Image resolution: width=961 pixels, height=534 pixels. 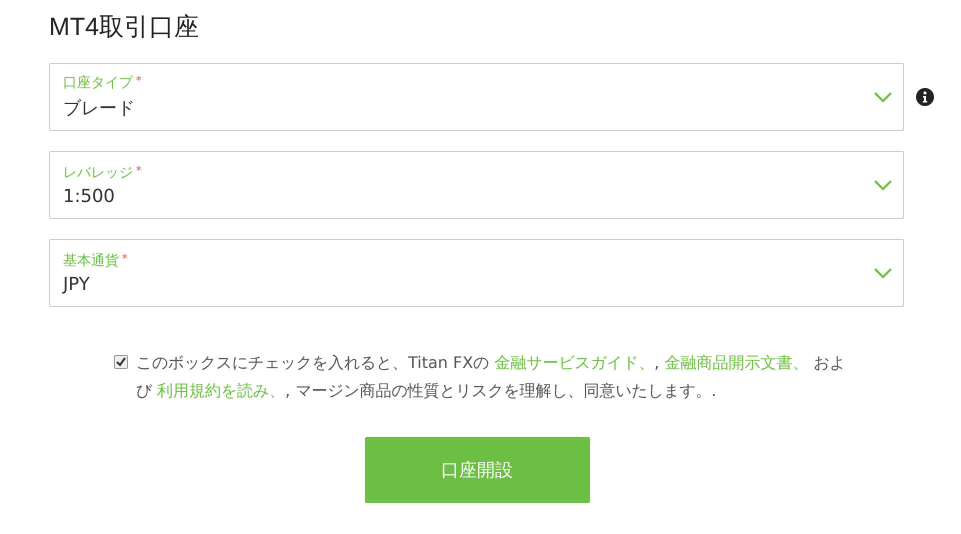 I want to click on field-label: 基本通貨, so click(x=91, y=261).